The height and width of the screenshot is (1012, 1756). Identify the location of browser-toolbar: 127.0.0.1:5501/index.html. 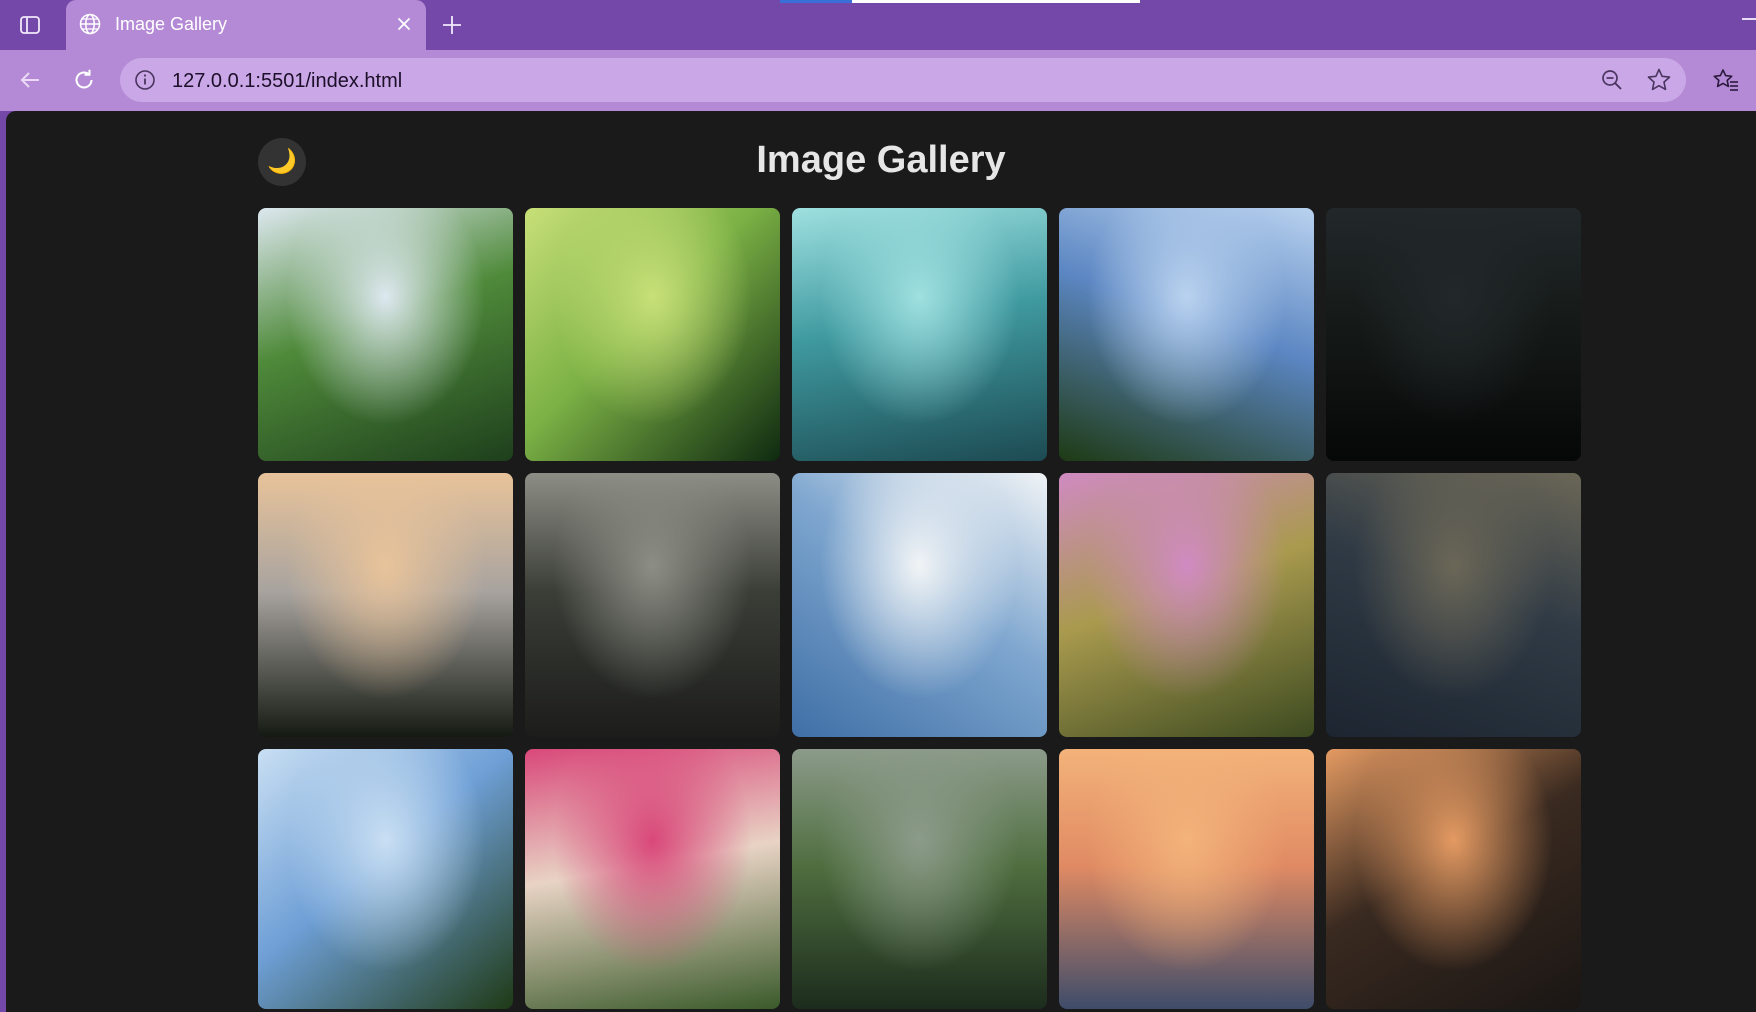
(878, 80).